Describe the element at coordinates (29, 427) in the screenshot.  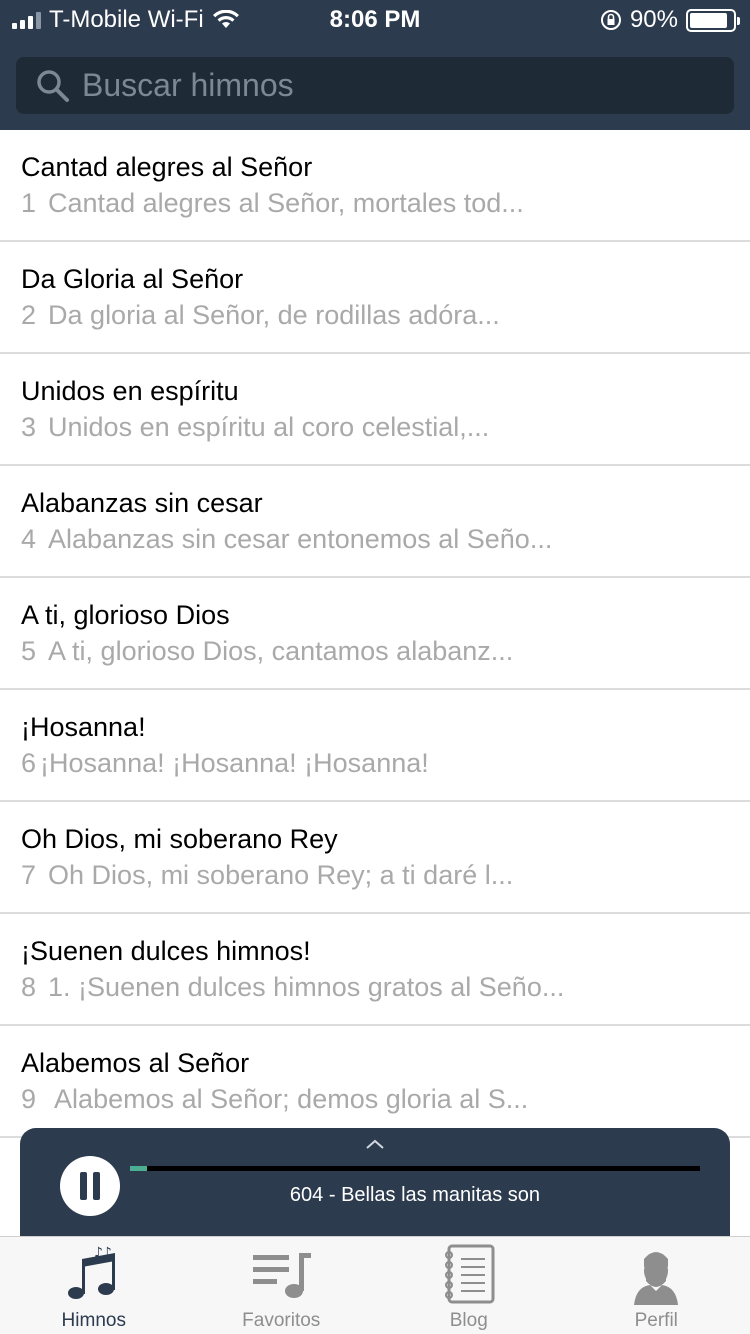
I see `hymn-number: 3` at that location.